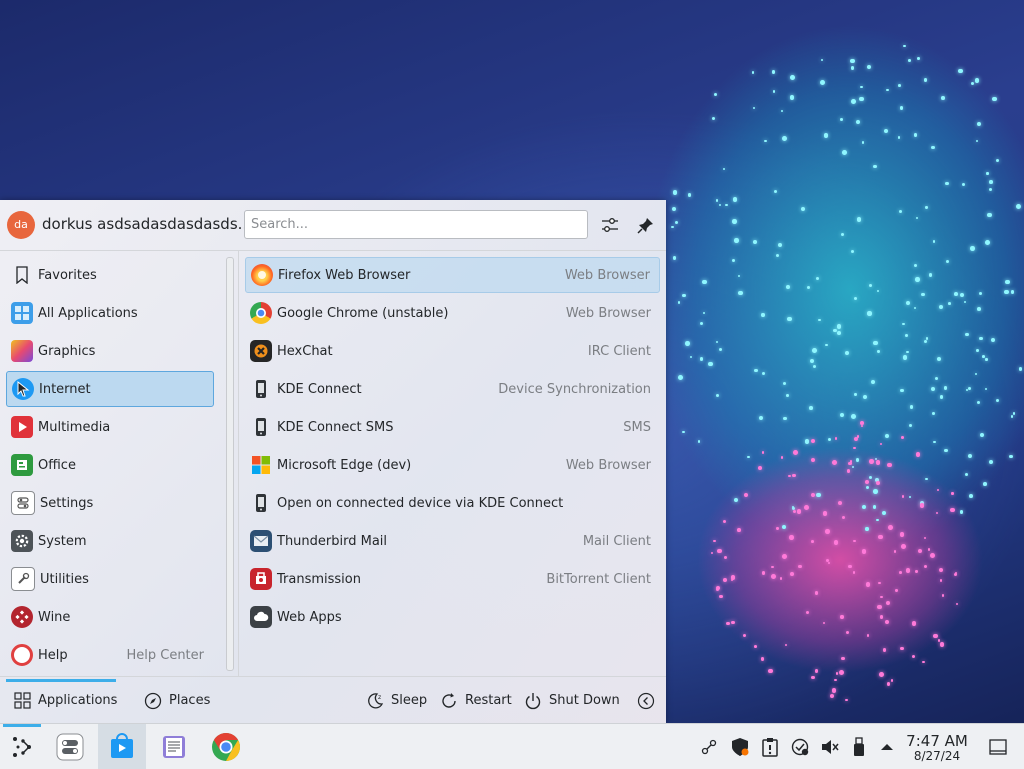 This screenshot has width=1024, height=769. I want to click on more-actions-button, so click(649, 700).